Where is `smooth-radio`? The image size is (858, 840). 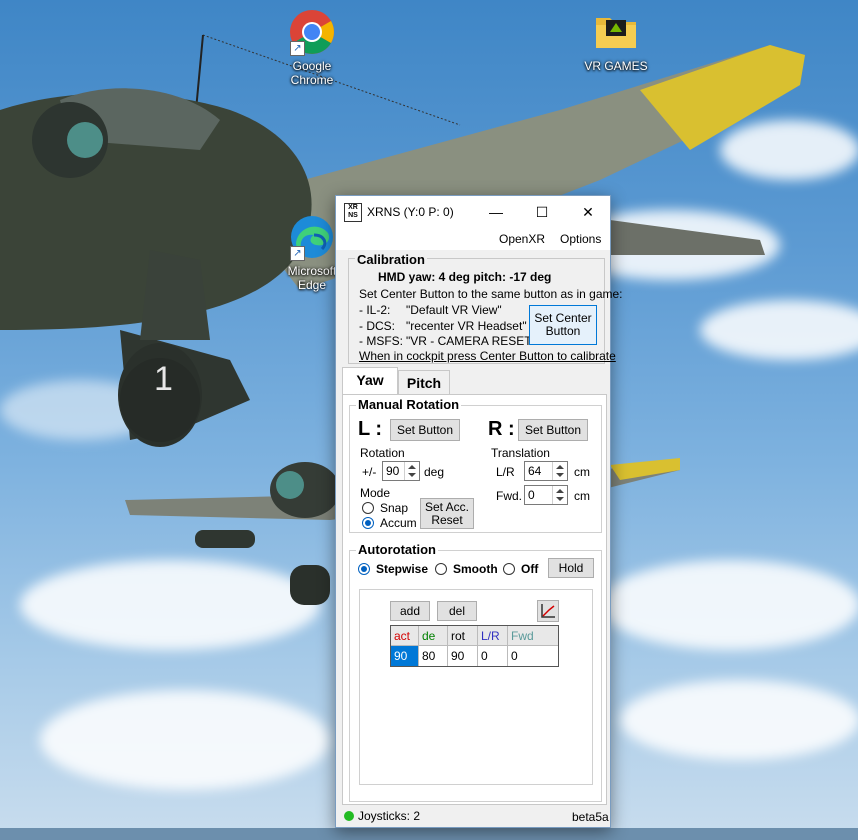 smooth-radio is located at coordinates (441, 569).